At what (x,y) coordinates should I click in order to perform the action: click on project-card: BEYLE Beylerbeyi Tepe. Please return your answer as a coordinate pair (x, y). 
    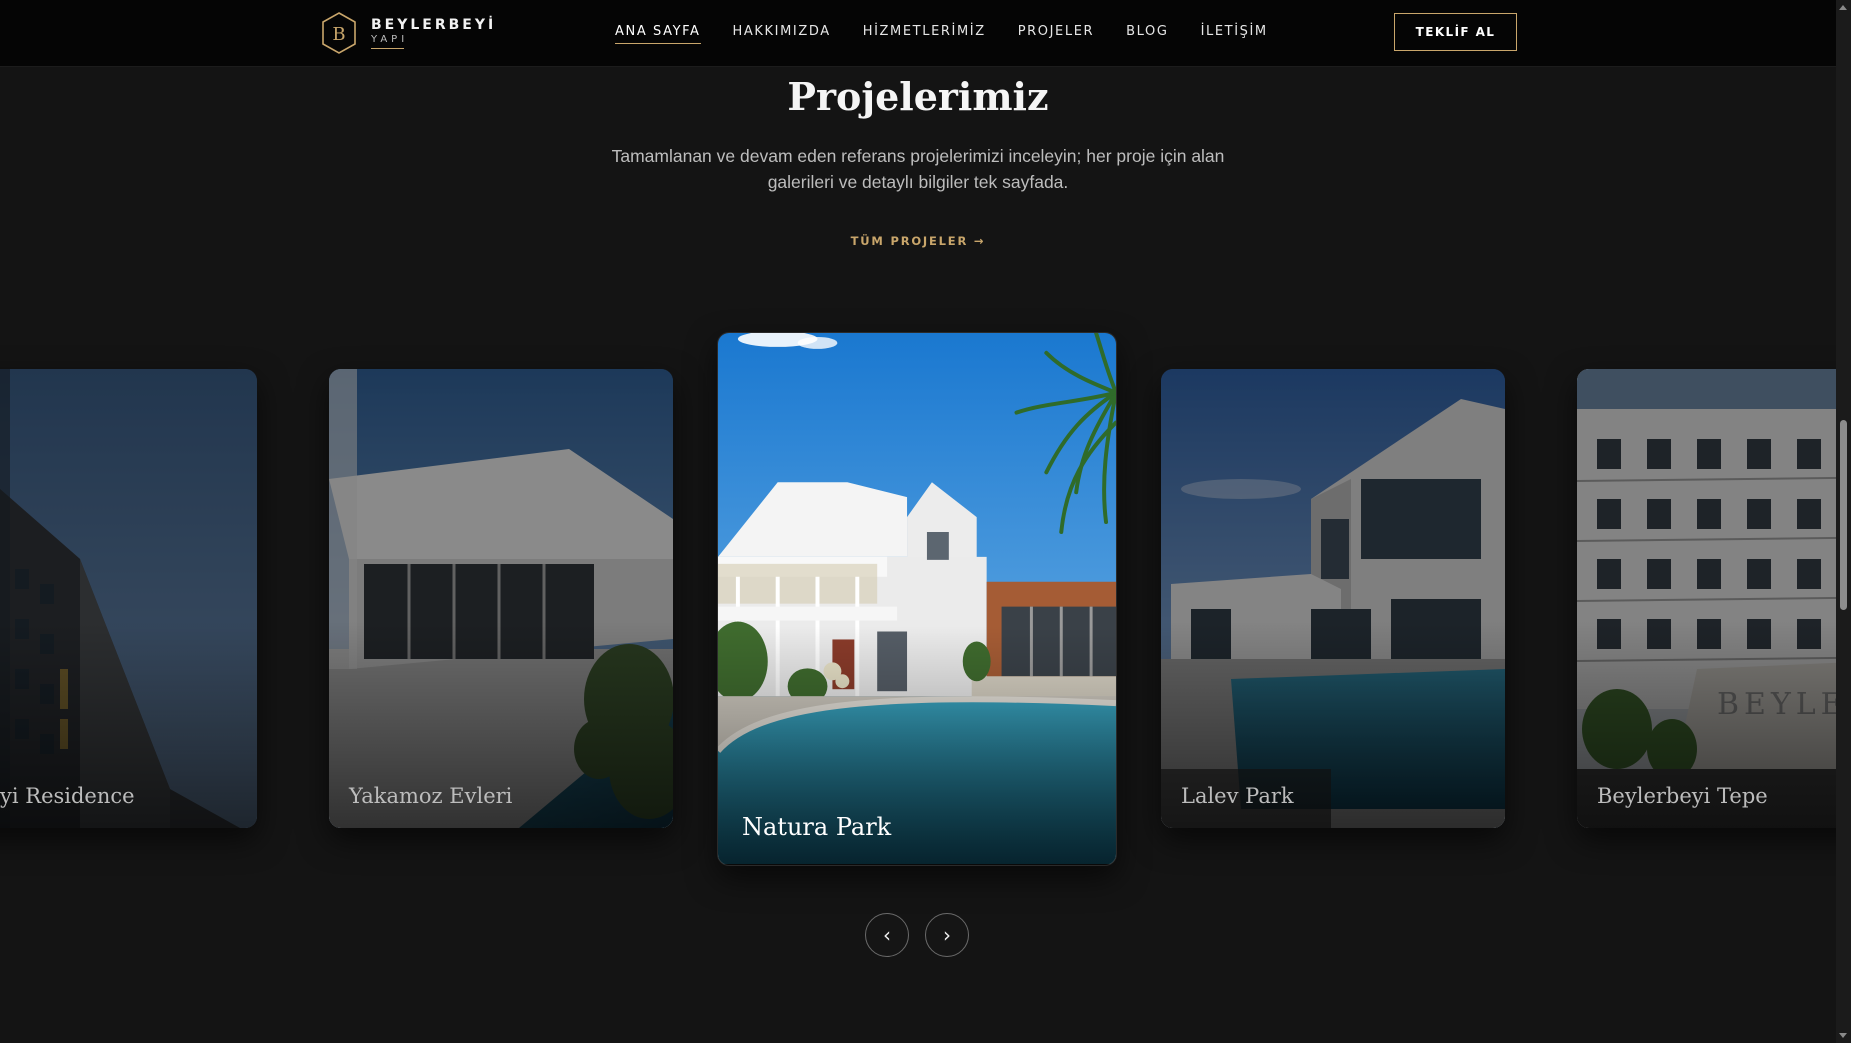
    Looking at the image, I should click on (1714, 598).